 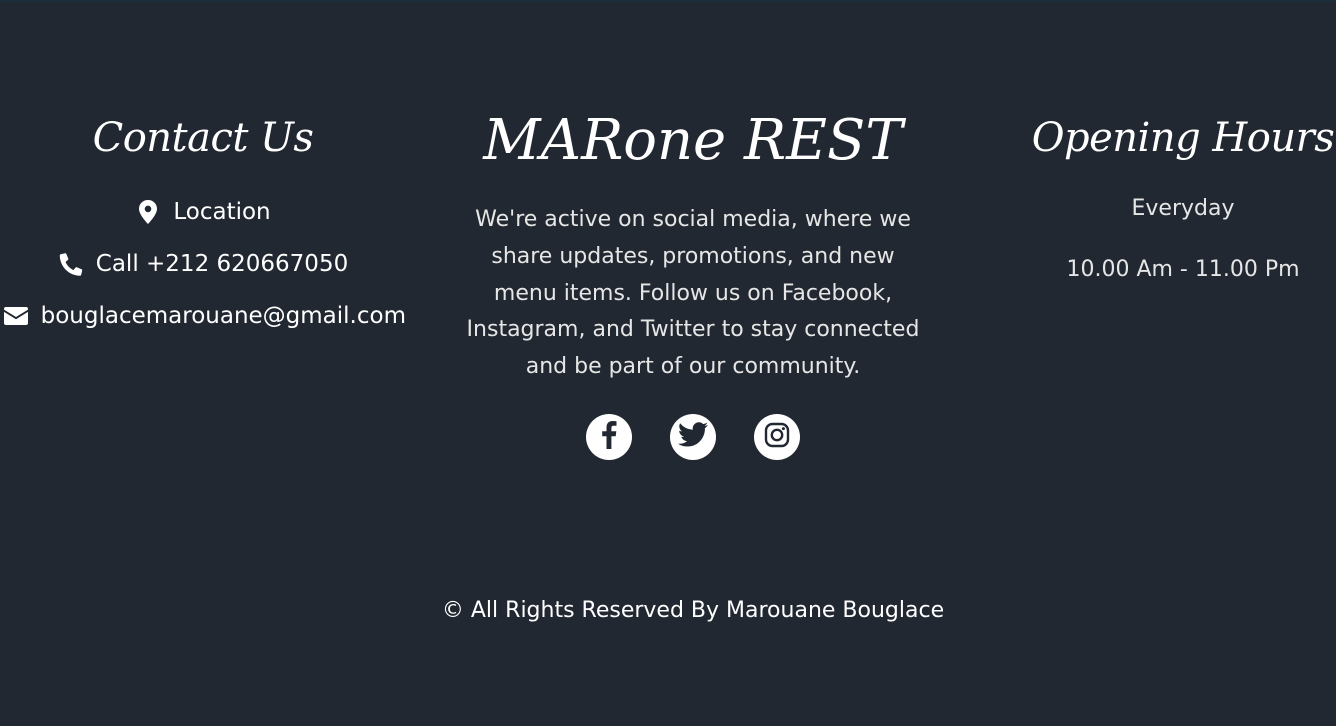 I want to click on contact-section: Contact Us Location Call +212 620667050, so click(x=203, y=225).